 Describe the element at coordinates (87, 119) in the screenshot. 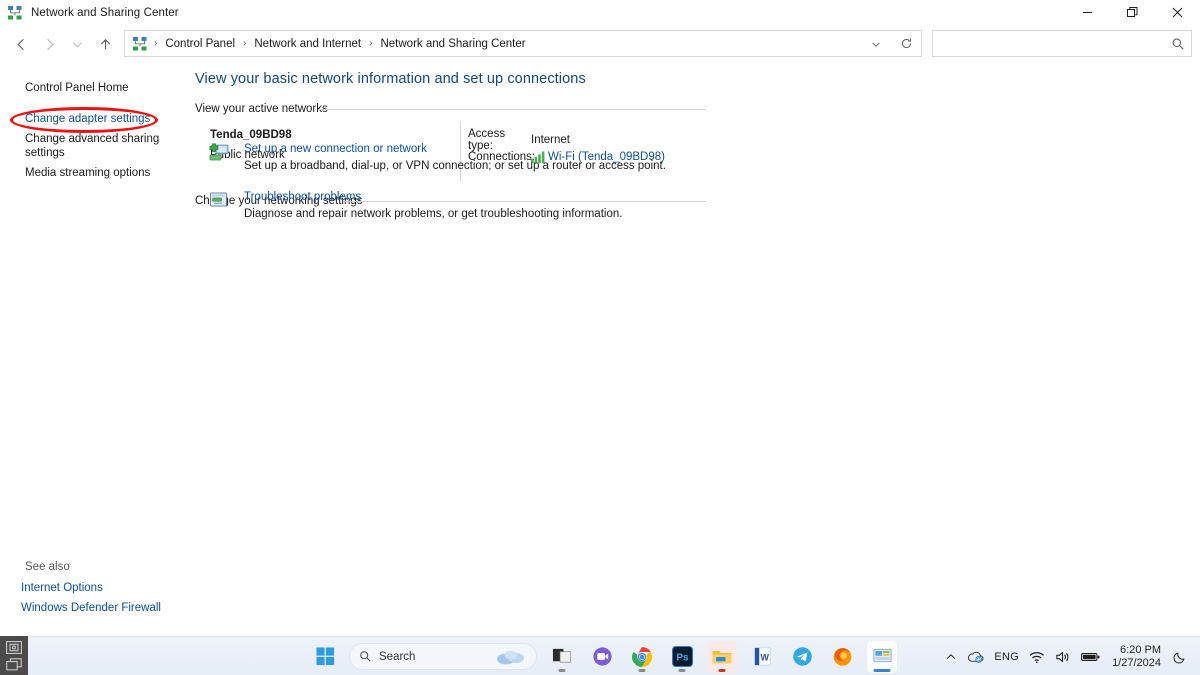

I see `sidebar-item-change-adapter-settings: Change adapter settings` at that location.